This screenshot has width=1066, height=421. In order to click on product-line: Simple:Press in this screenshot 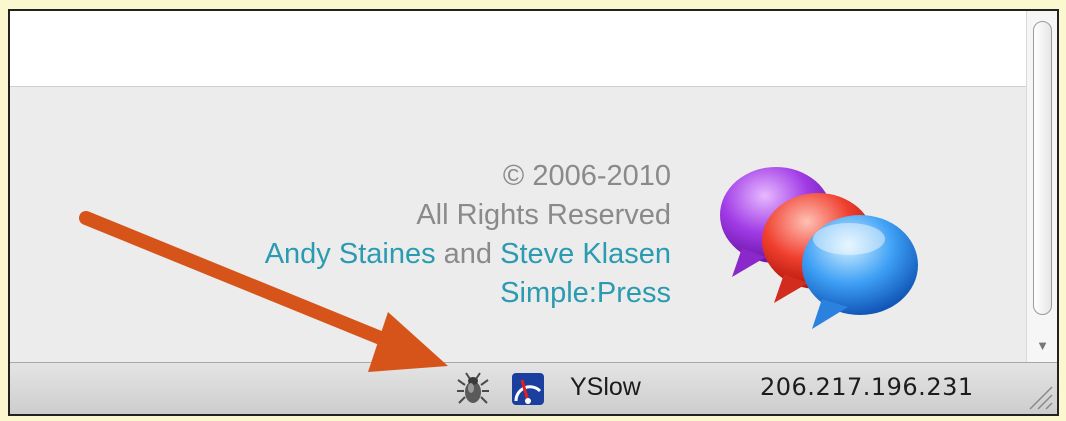, I will do `click(468, 293)`.